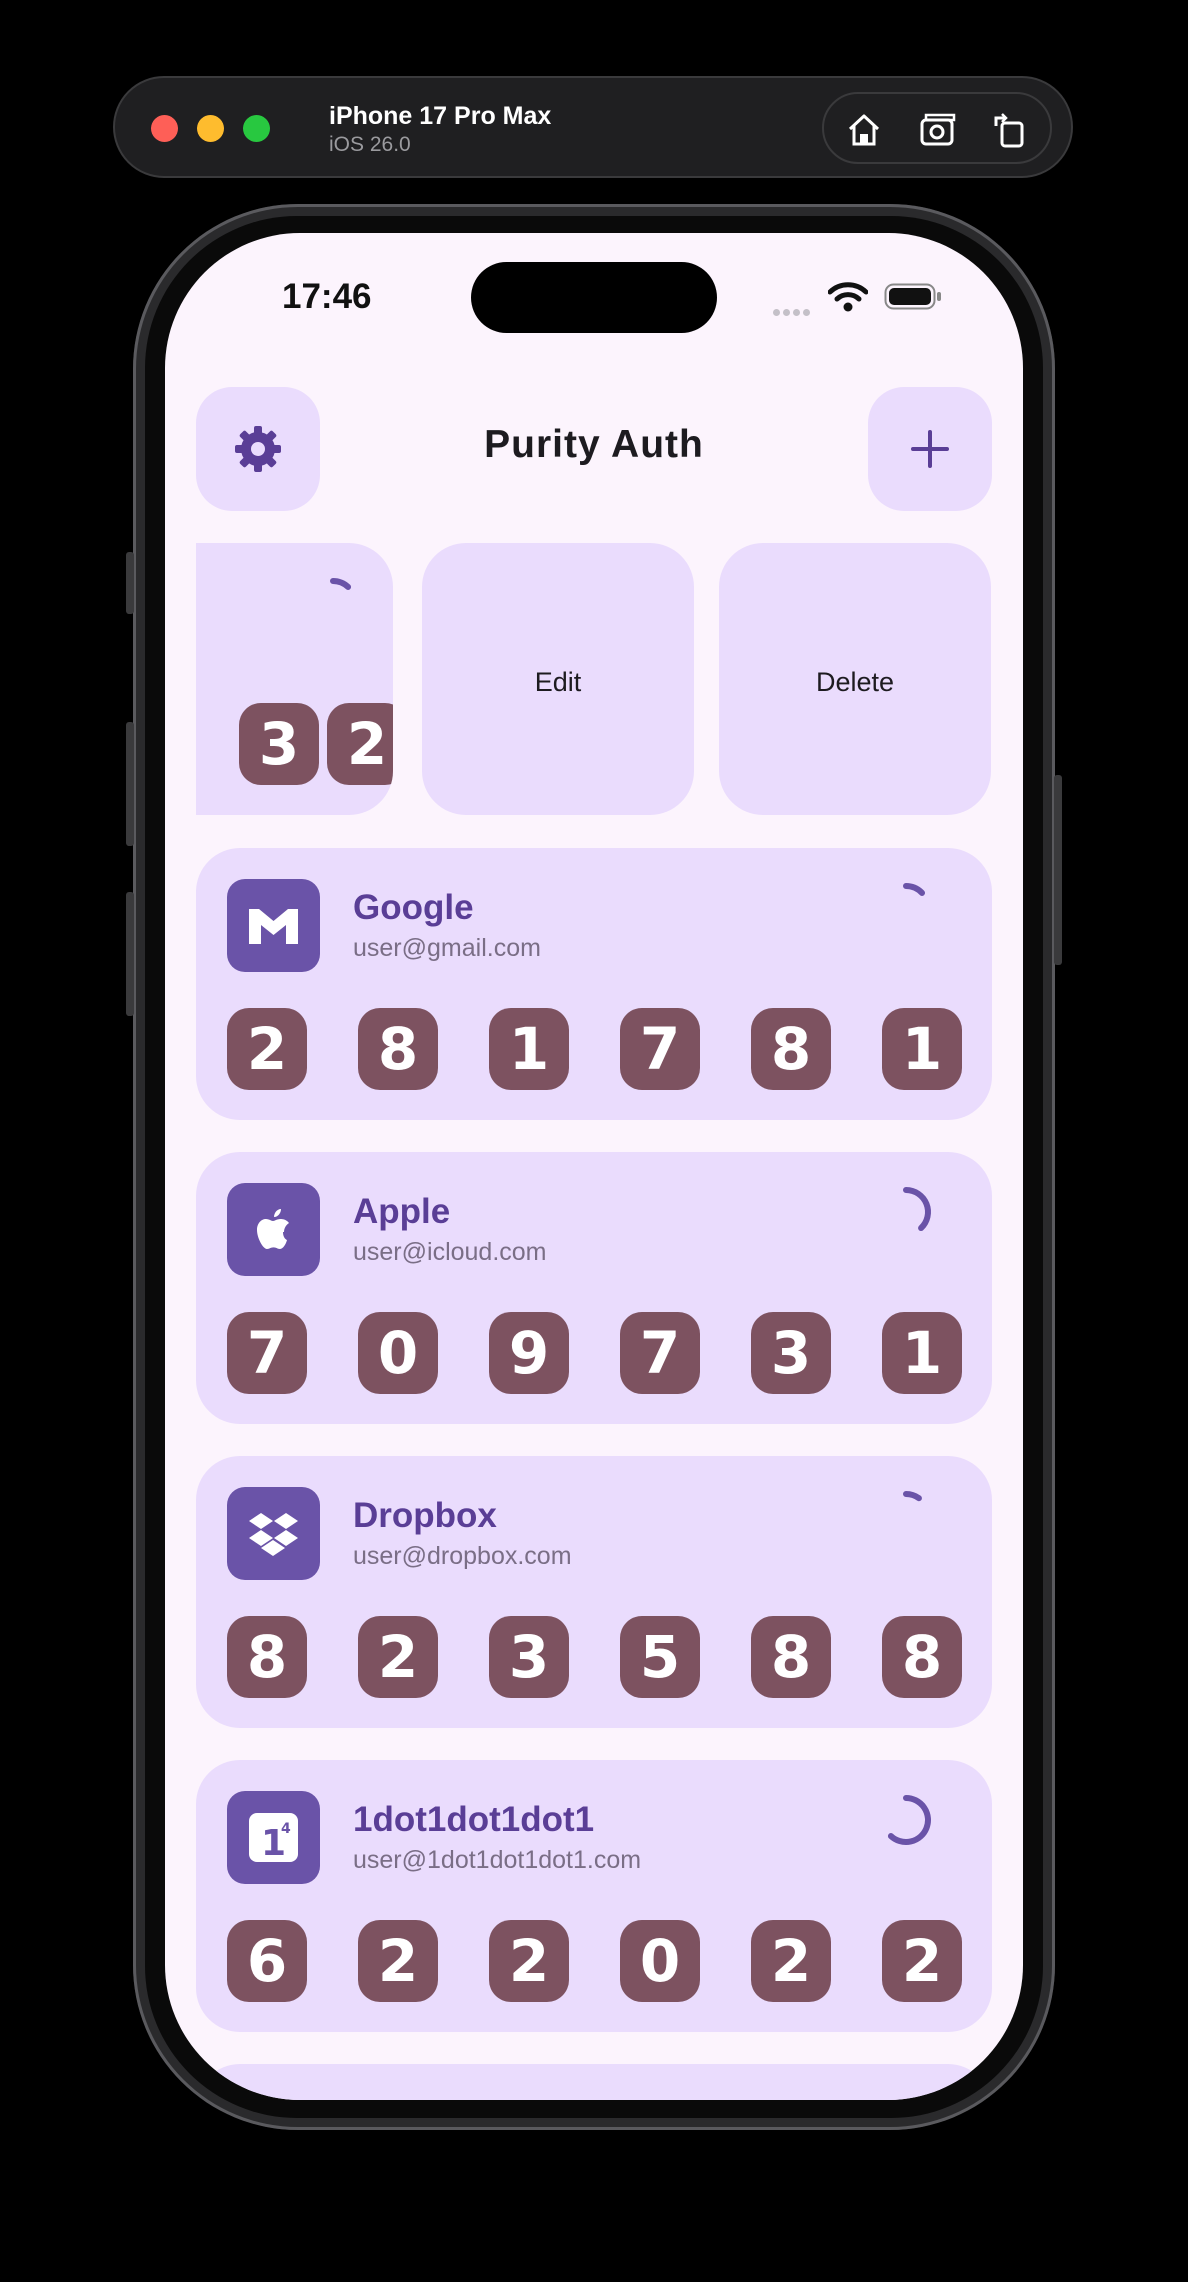  I want to click on otp-digit: 6, so click(267, 1961).